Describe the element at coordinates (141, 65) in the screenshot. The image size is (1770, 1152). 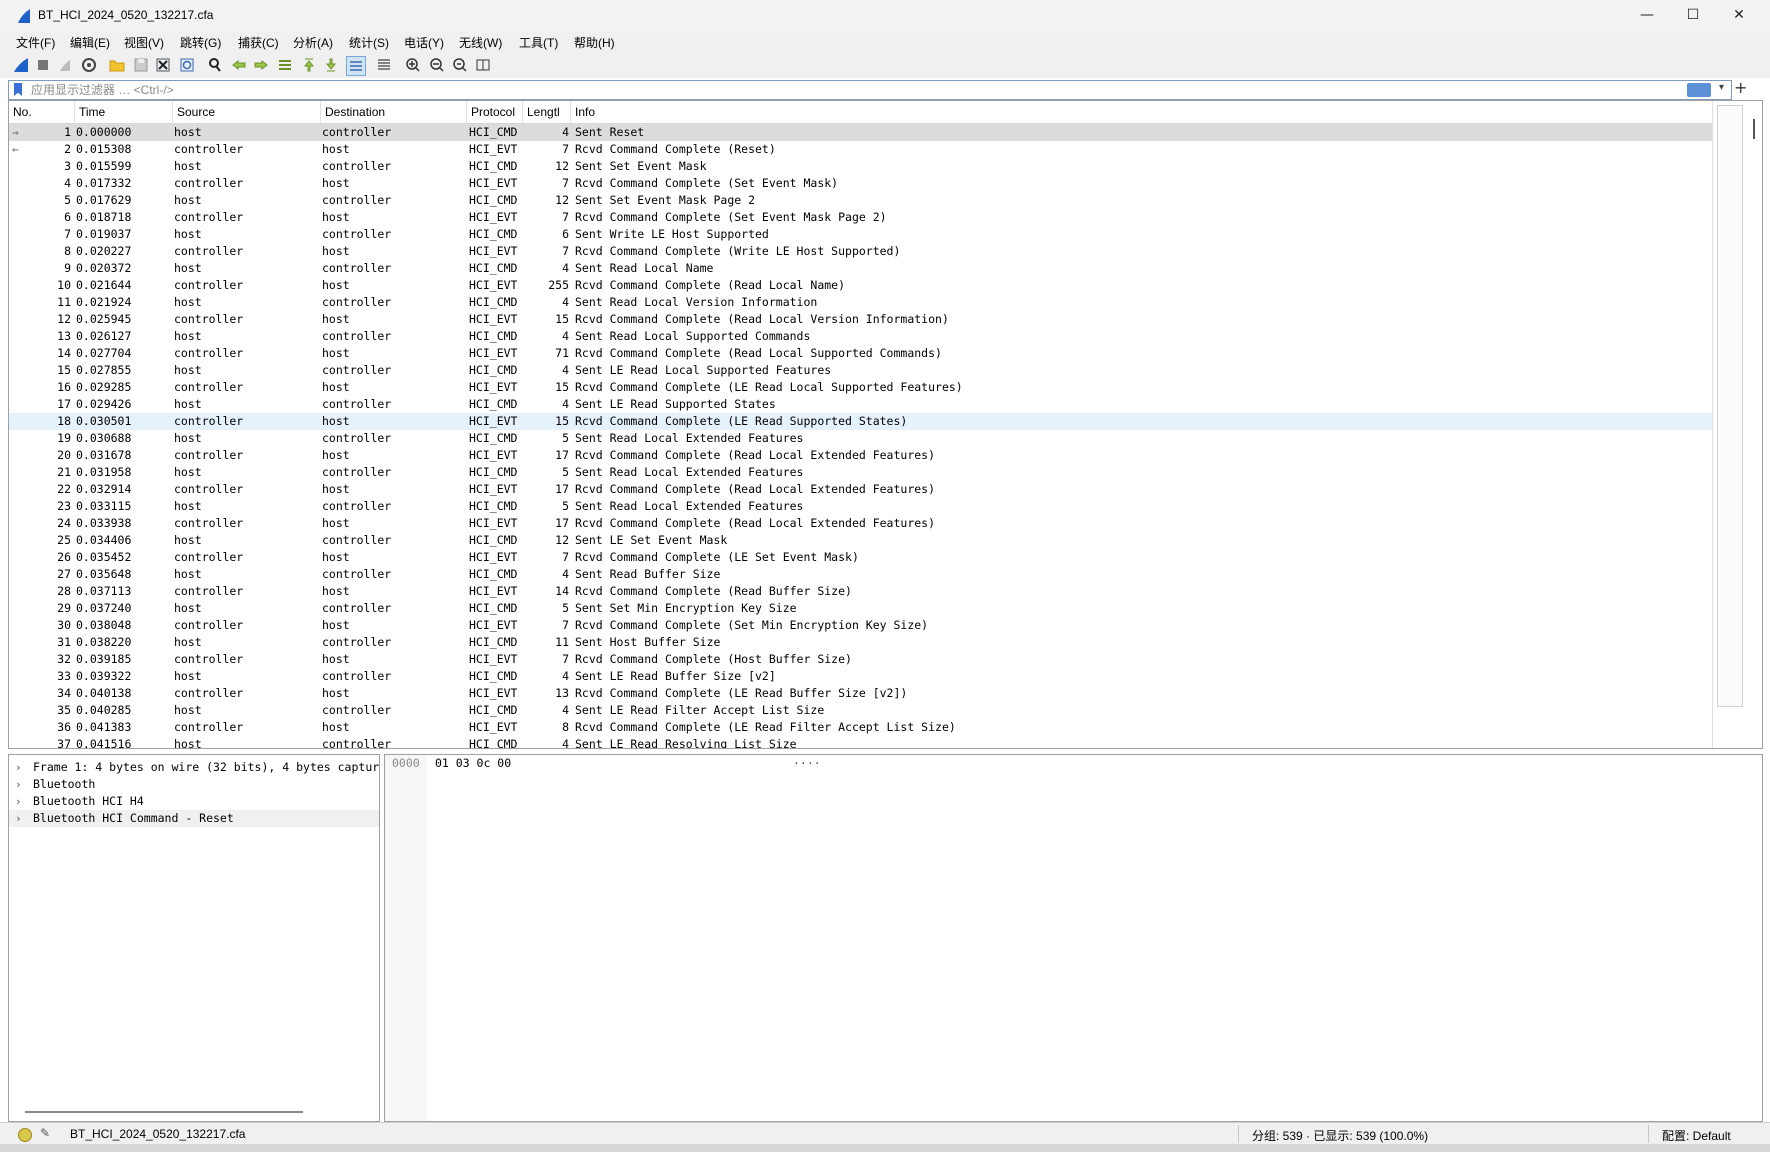
I see `save-file-icon` at that location.